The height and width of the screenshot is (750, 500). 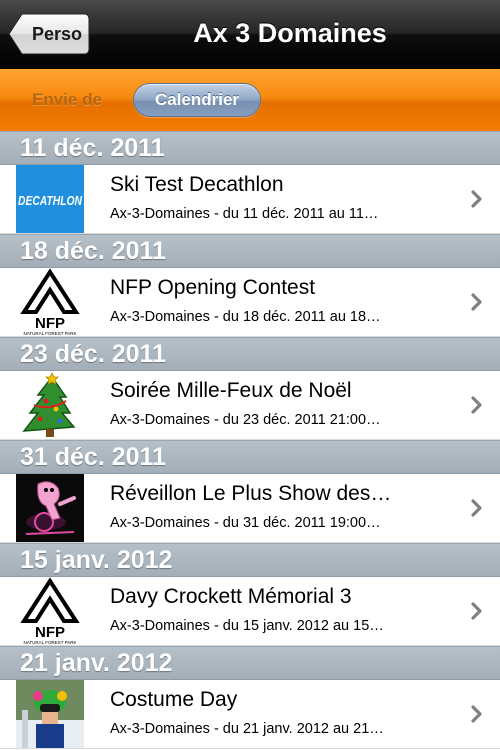 I want to click on page-title: Ax 3 Domaines, so click(x=290, y=33).